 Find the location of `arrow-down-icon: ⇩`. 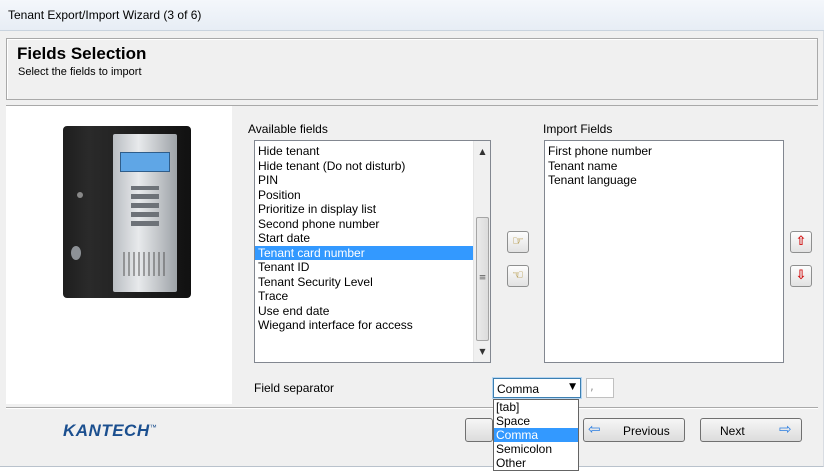

arrow-down-icon: ⇩ is located at coordinates (801, 275).